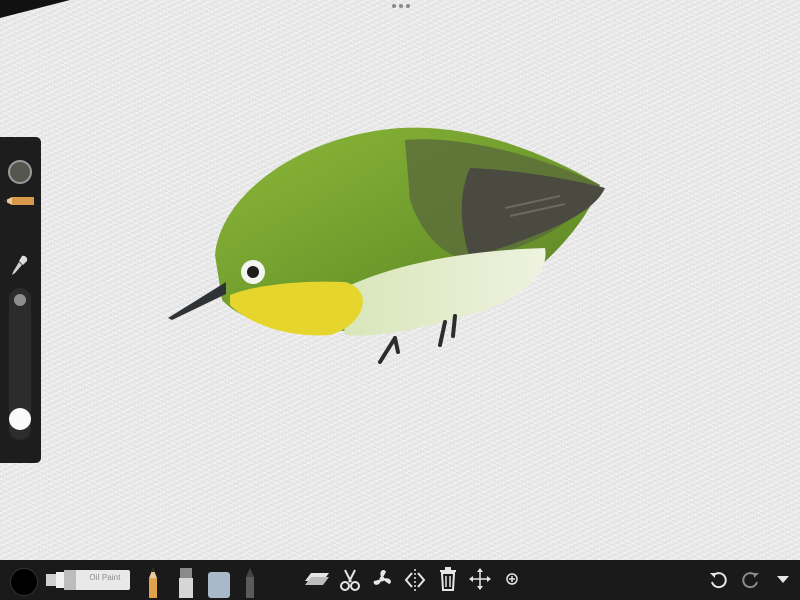  Describe the element at coordinates (382, 579) in the screenshot. I see `fan-icon` at that location.